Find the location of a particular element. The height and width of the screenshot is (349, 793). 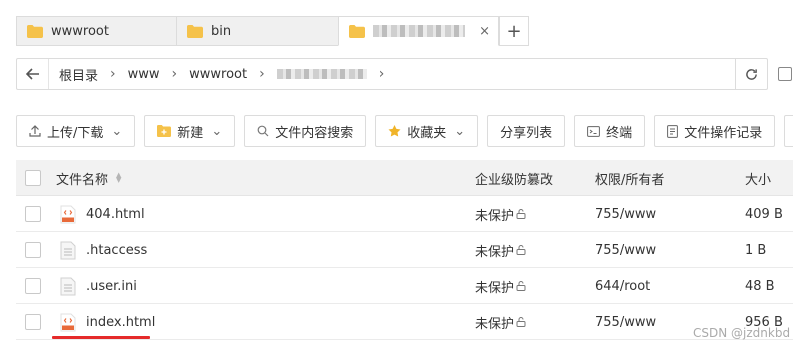

new-button: 新建 ⌄ is located at coordinates (190, 131).